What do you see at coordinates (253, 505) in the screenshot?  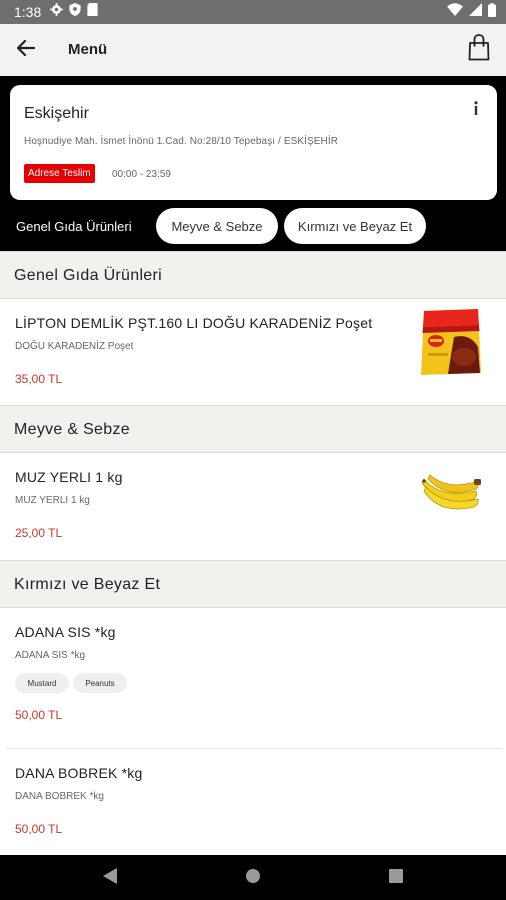 I see `product-item: MUZ YERLI 1 kg MUZ YERLI 1 kg 25,00 TL` at bounding box center [253, 505].